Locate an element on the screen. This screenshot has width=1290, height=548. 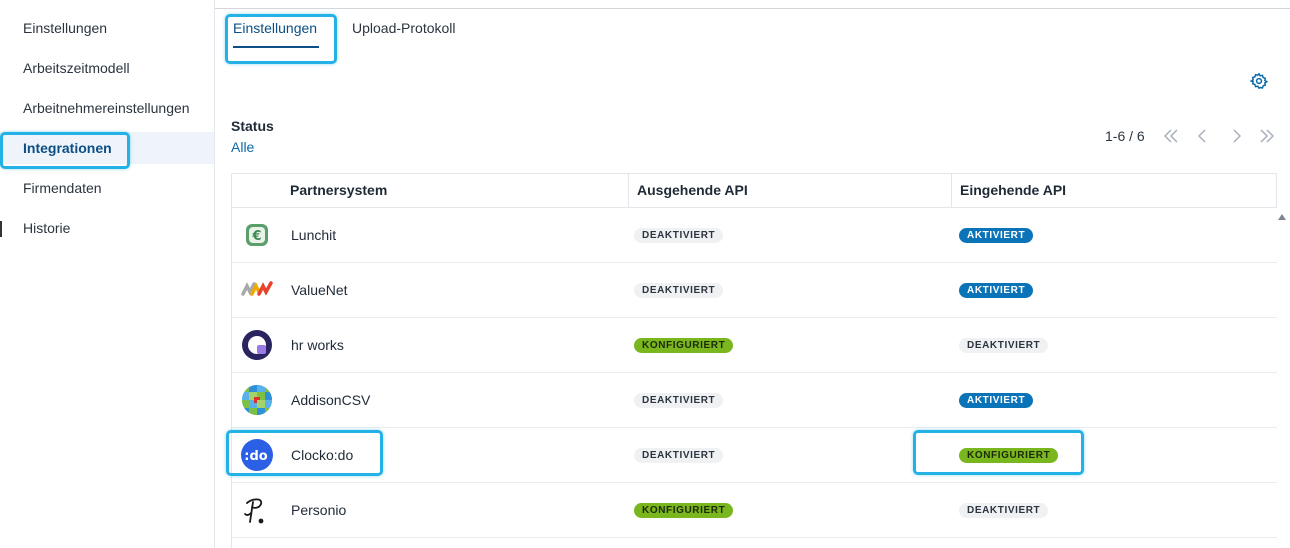
partner-name: hr works is located at coordinates (317, 345).